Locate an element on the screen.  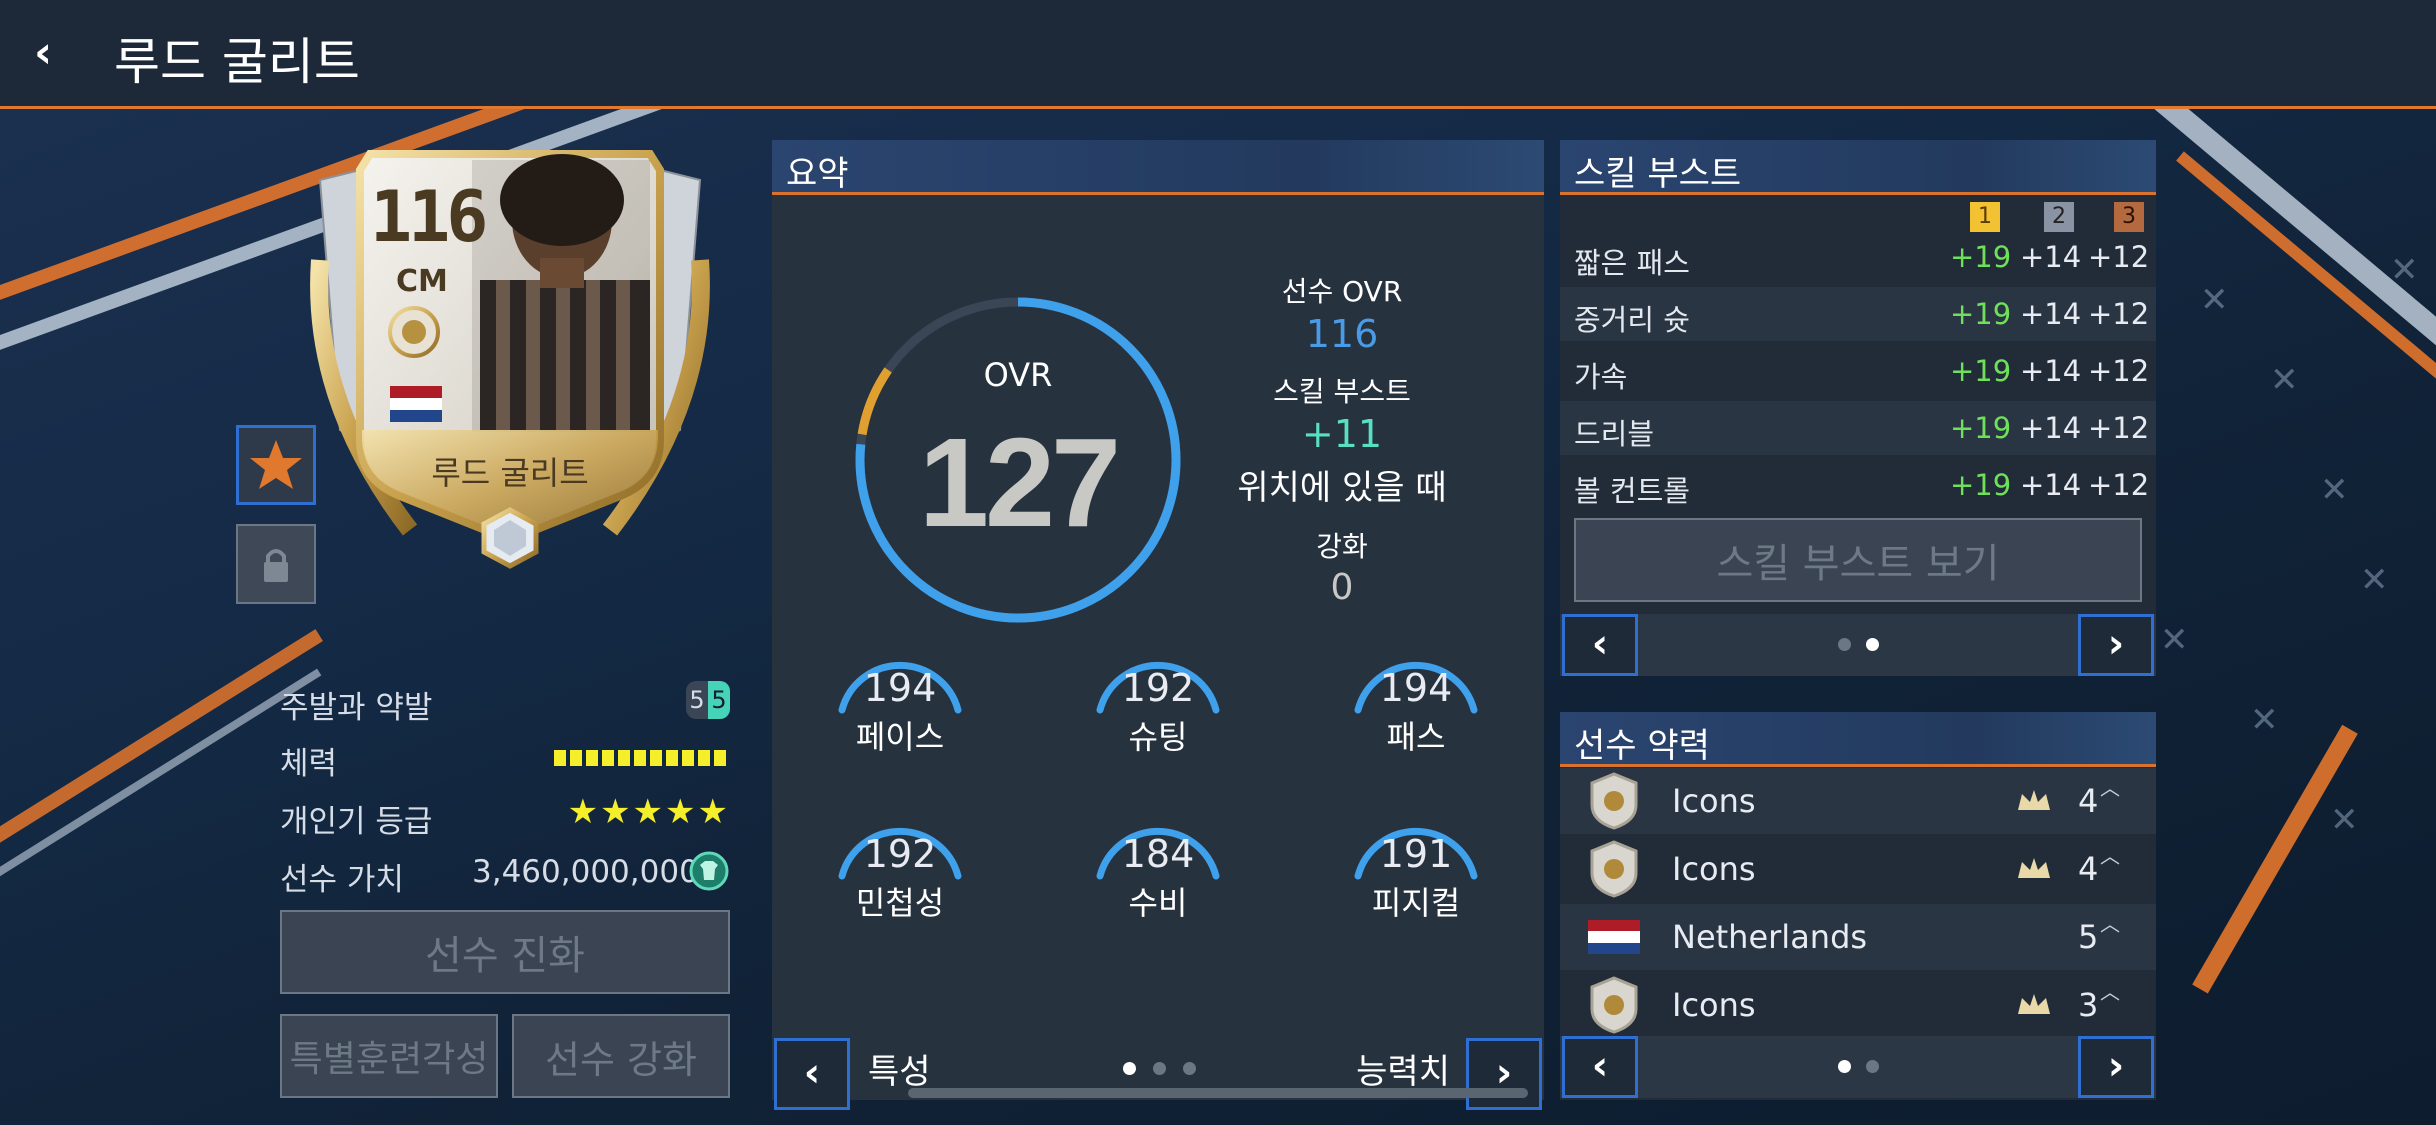
history-next-button: › is located at coordinates (2116, 1067).